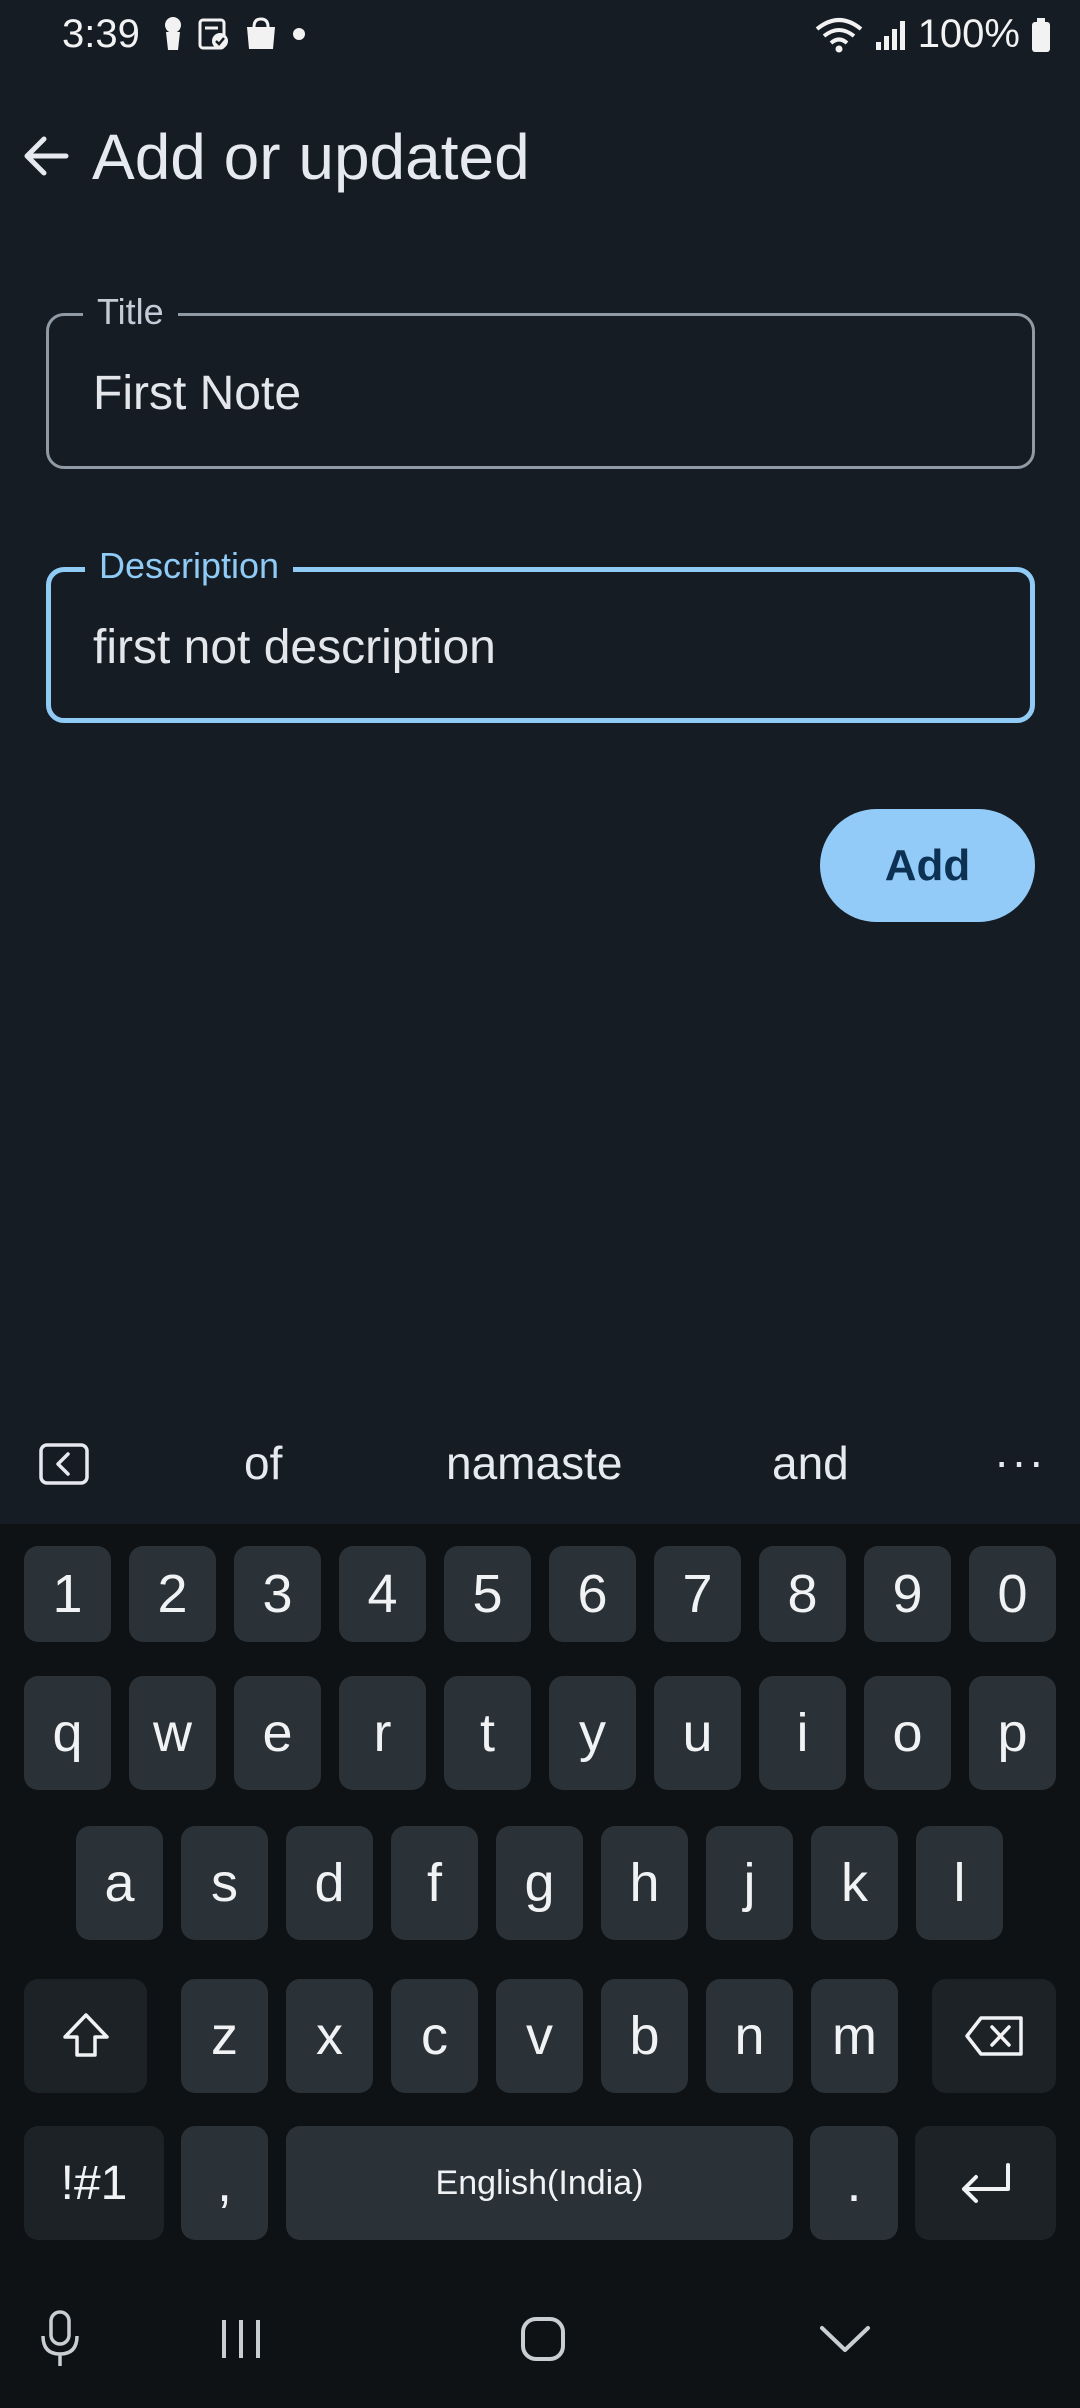 Image resolution: width=1080 pixels, height=2408 pixels. What do you see at coordinates (299, 34) in the screenshot?
I see `dot-icon` at bounding box center [299, 34].